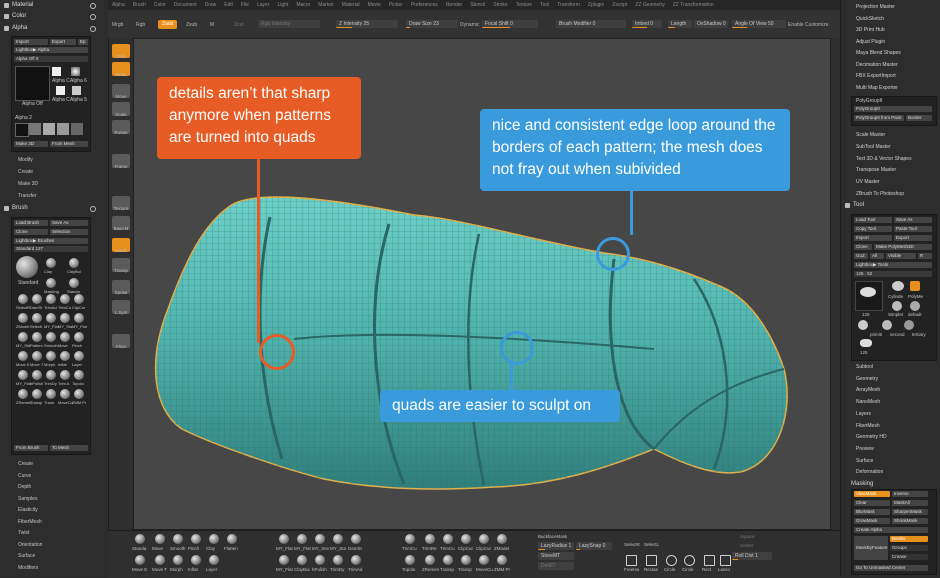 Image resolution: width=940 pixels, height=578 pixels. Describe the element at coordinates (118, 5) in the screenshot. I see `menu-item: Alpha` at that location.